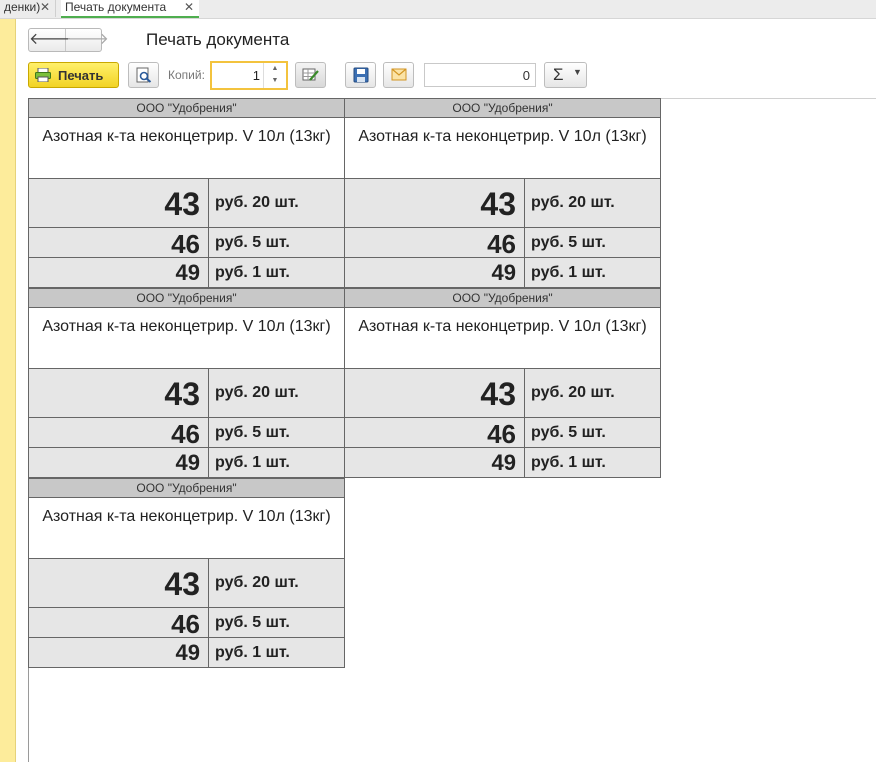 This screenshot has width=876, height=762. I want to click on edit-button, so click(310, 75).